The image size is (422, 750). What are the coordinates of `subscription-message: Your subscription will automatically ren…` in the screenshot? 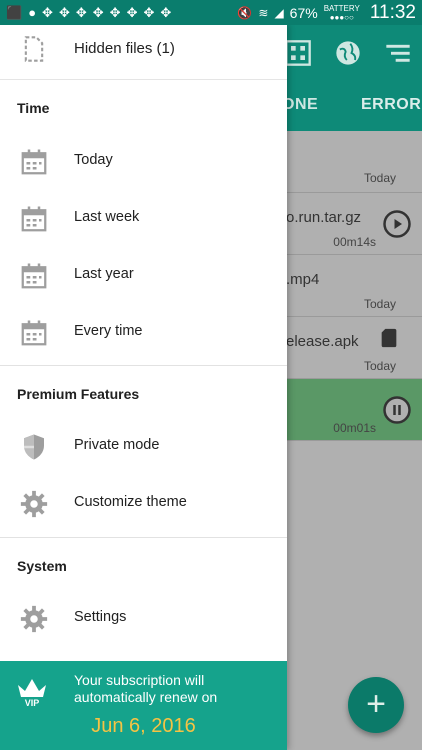 It's located at (146, 688).